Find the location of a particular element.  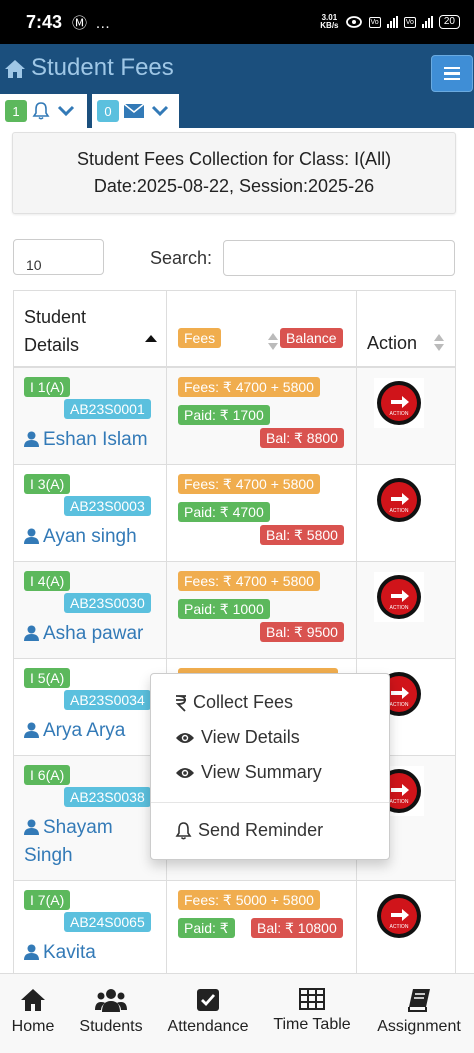

student-name-link: Ayan singh is located at coordinates (80, 537).